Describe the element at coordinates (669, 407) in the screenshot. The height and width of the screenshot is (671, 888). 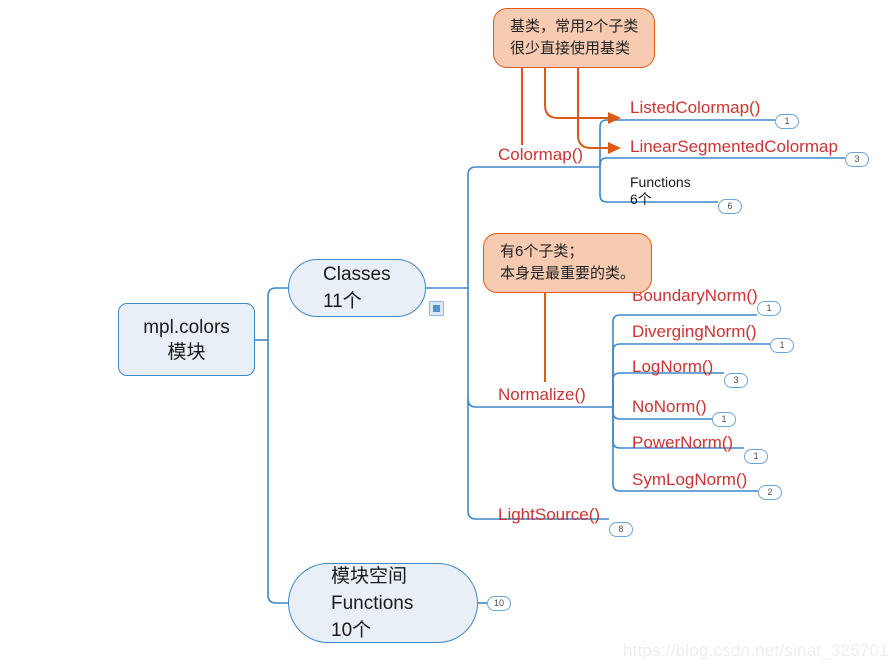
I see `leaf-nonorm: NoNorm()` at that location.